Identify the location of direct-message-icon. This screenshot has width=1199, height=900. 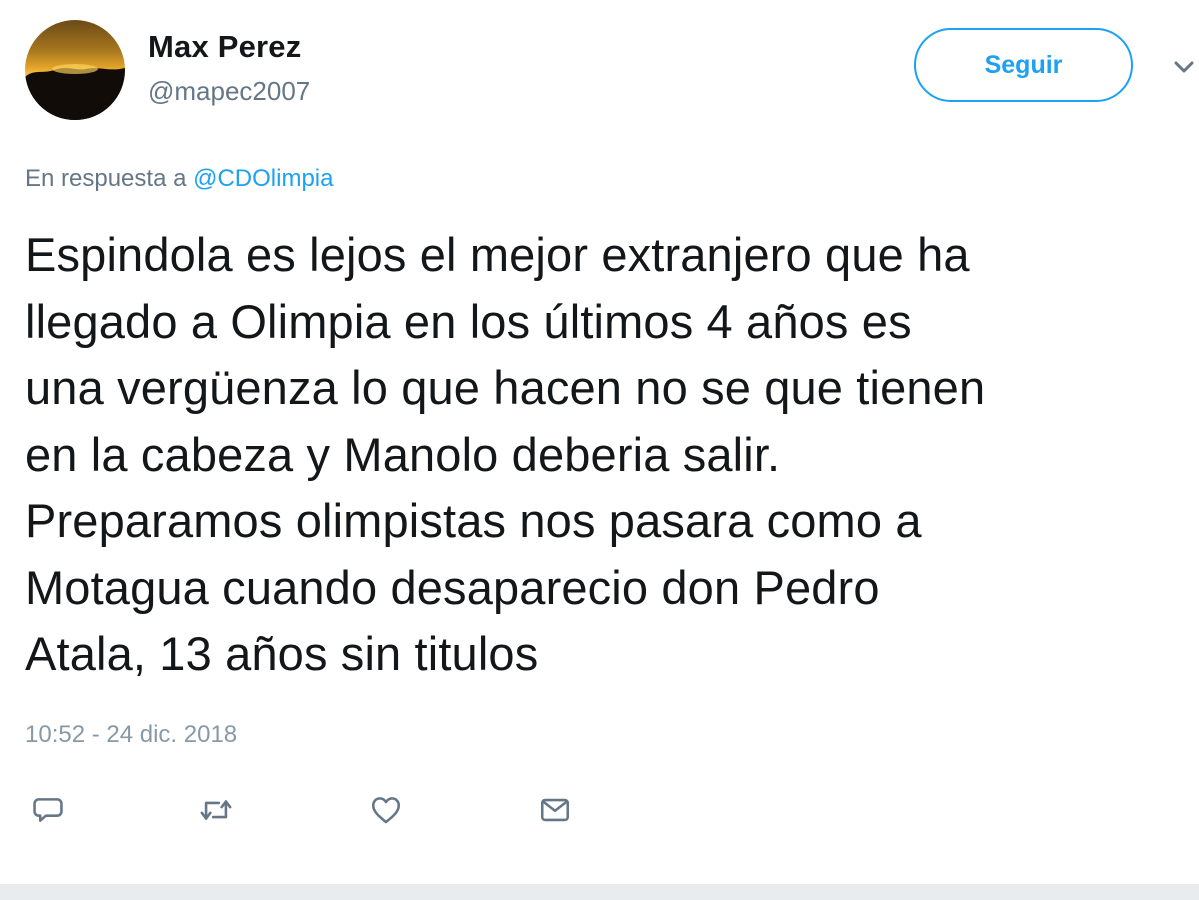
(555, 810).